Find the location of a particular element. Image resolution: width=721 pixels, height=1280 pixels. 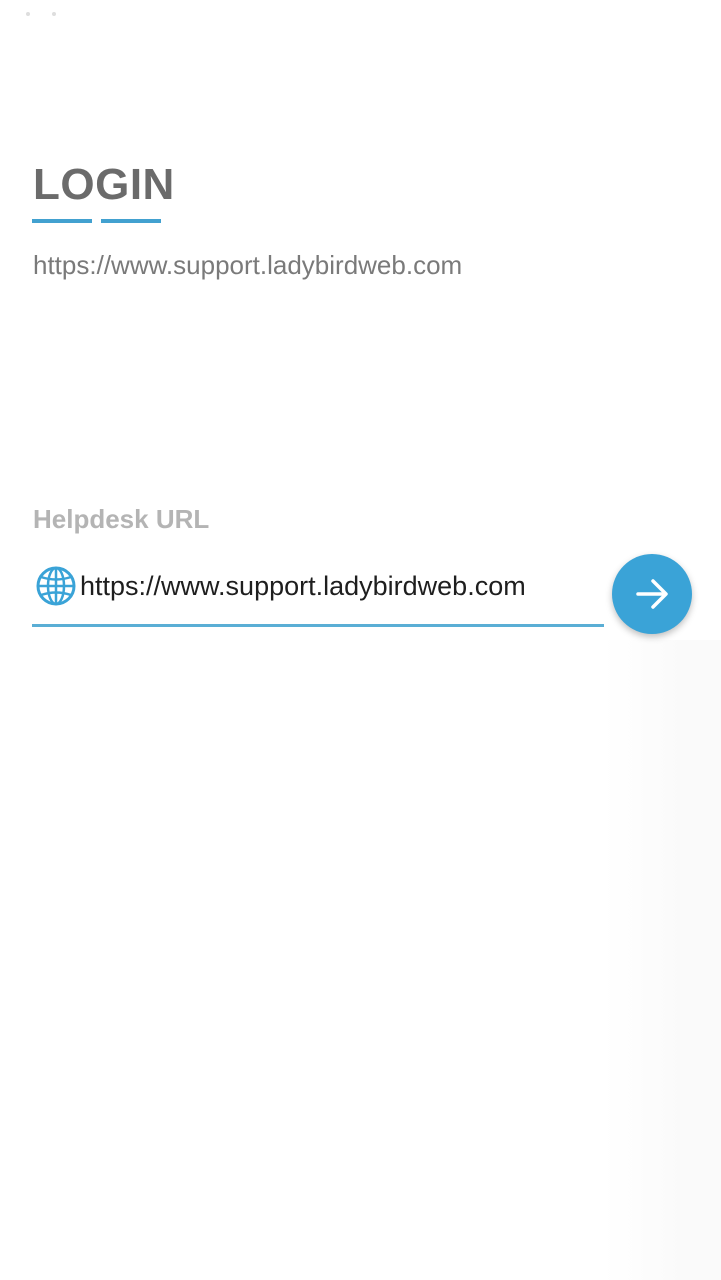

title-underline-right is located at coordinates (131, 221).